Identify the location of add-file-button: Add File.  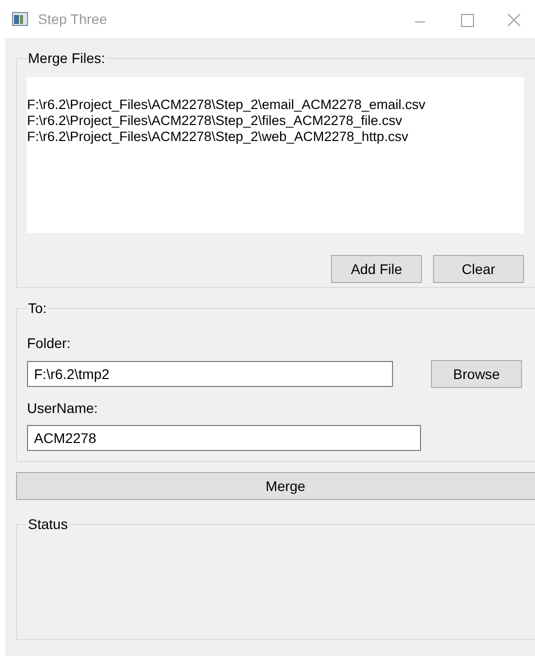
(376, 269).